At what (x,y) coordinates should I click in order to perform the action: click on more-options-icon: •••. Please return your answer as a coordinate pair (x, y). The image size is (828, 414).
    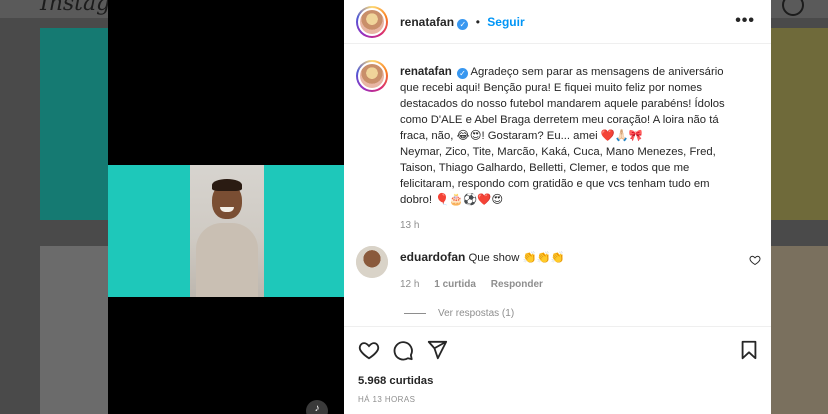
    Looking at the image, I should click on (745, 21).